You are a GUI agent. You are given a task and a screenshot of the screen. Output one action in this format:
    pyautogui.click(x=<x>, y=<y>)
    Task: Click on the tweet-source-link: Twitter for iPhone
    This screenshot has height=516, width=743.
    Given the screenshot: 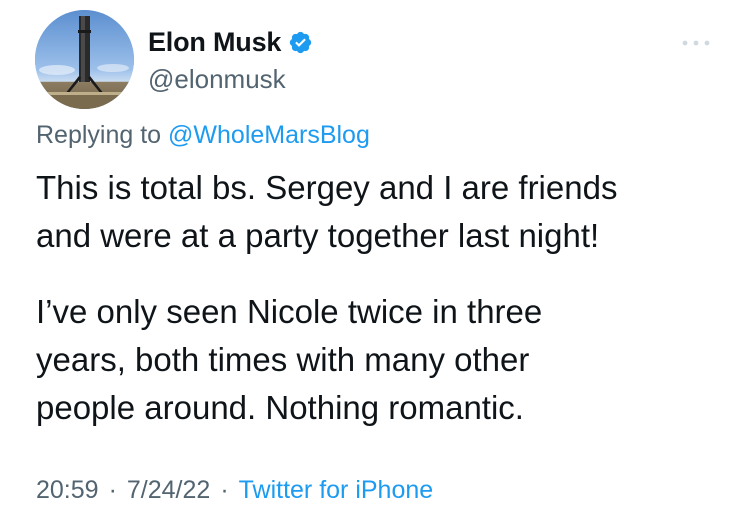 What is the action you would take?
    pyautogui.click(x=336, y=490)
    